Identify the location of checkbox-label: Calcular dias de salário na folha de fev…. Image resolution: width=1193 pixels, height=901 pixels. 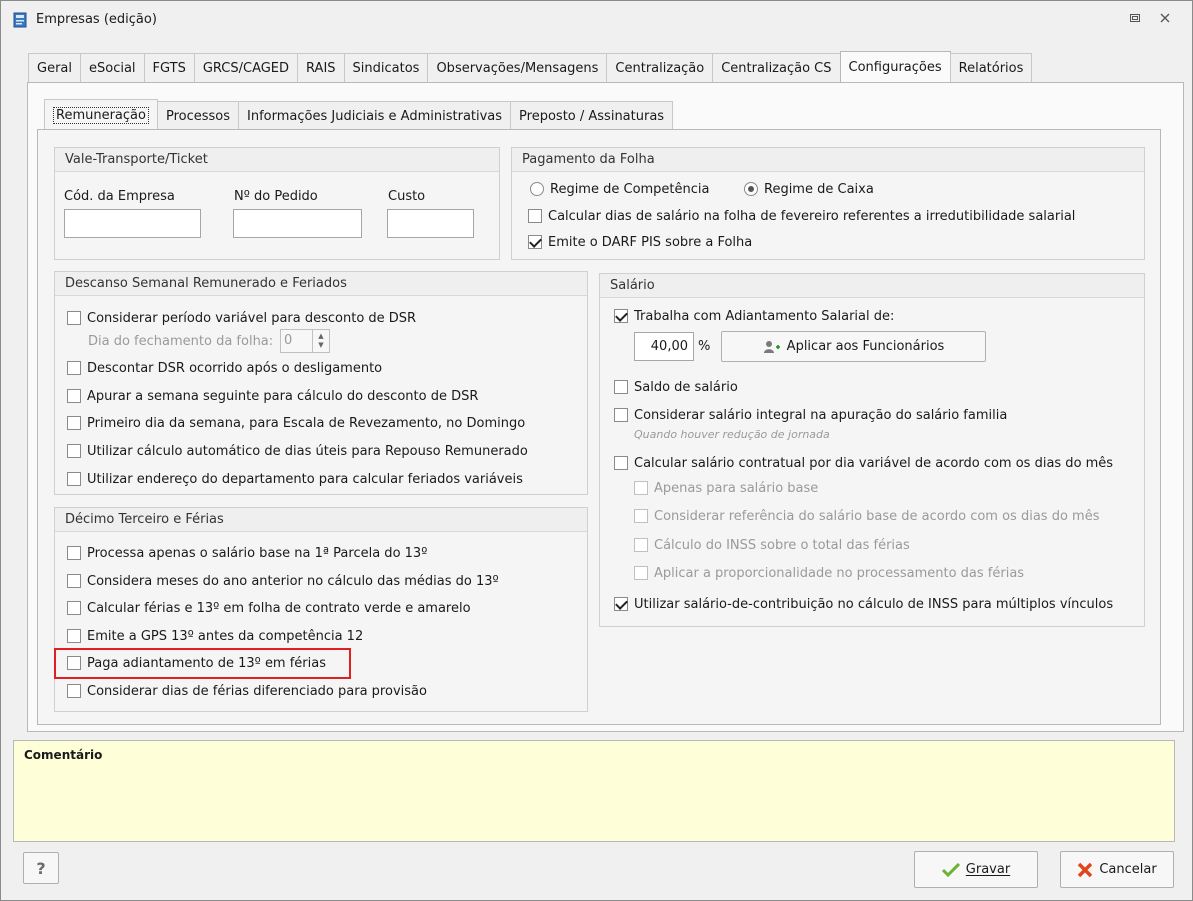
(812, 216).